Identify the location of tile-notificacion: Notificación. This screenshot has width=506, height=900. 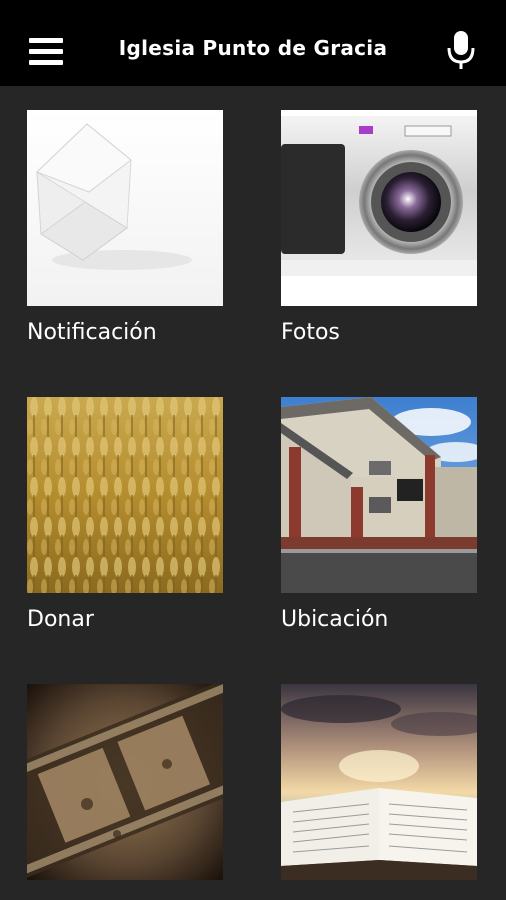
(125, 227).